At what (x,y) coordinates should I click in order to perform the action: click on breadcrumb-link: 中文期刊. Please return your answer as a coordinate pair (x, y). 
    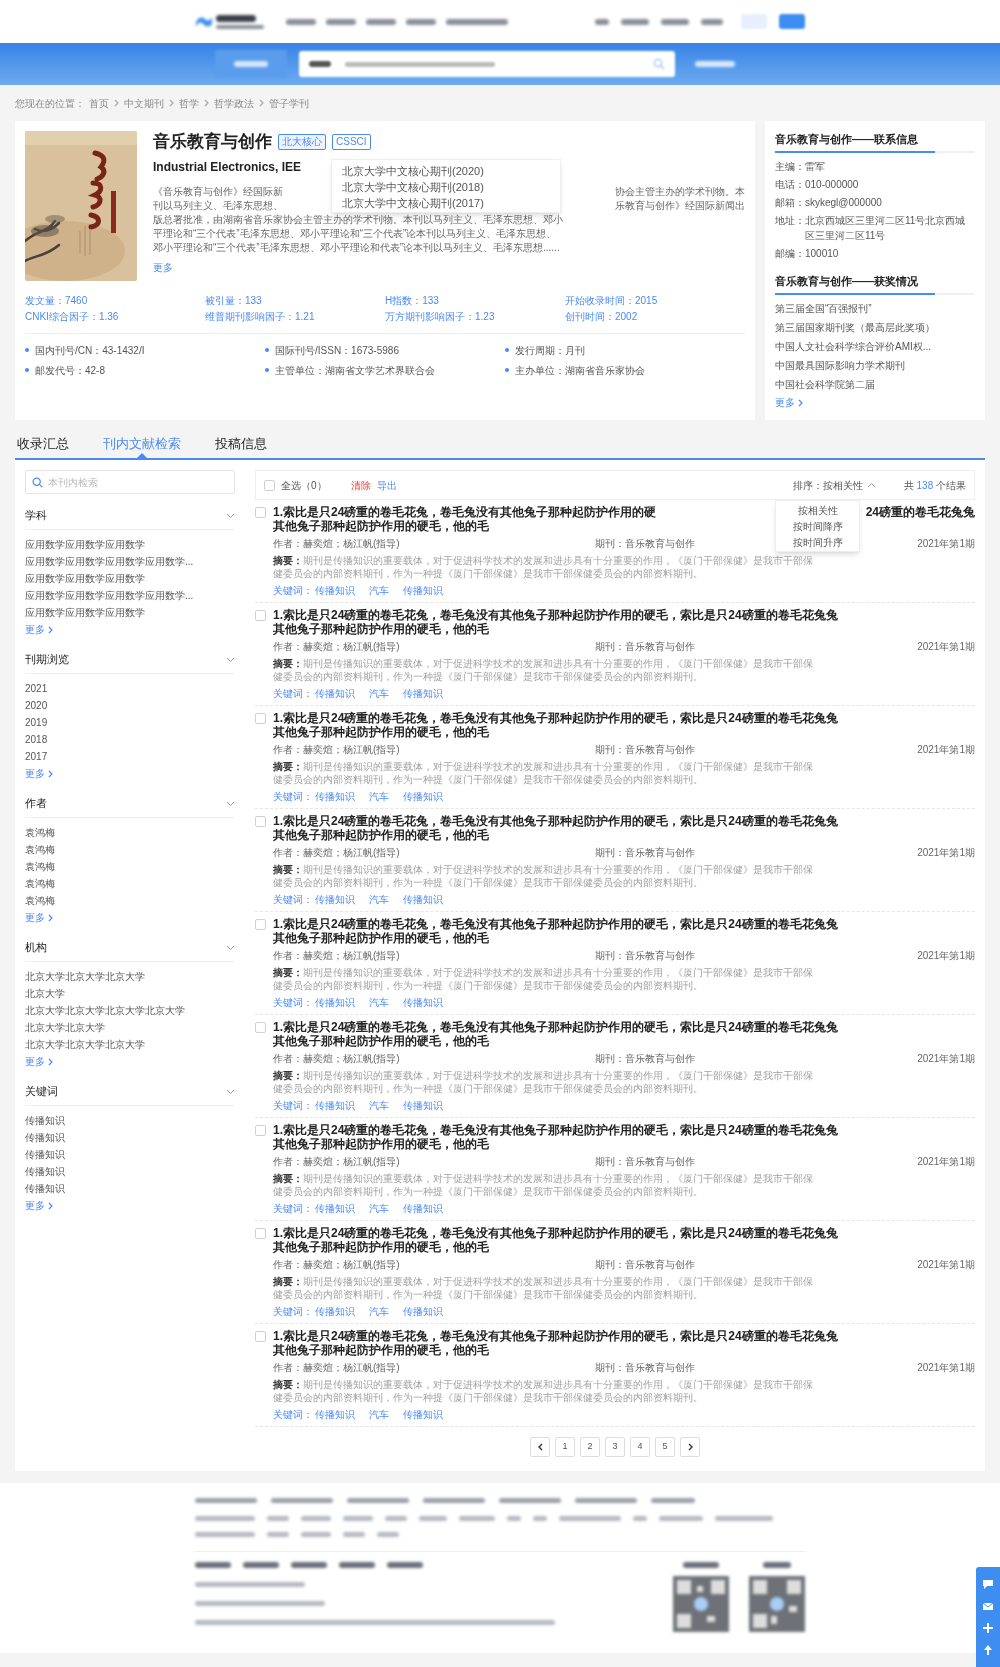
    Looking at the image, I should click on (144, 103).